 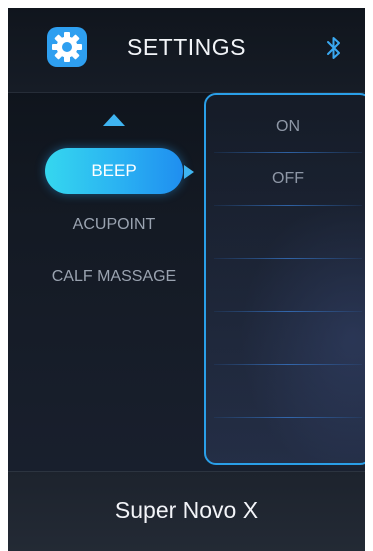 I want to click on header-bar: SETTINGS, so click(x=186, y=50).